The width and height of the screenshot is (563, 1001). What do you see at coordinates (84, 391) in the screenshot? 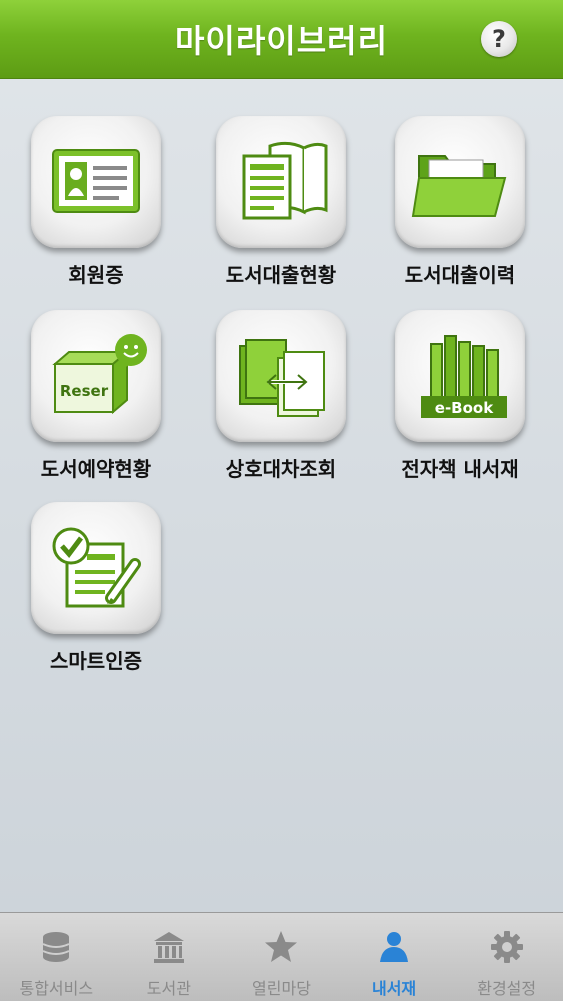
I see `reservation-icon-text: Reser` at bounding box center [84, 391].